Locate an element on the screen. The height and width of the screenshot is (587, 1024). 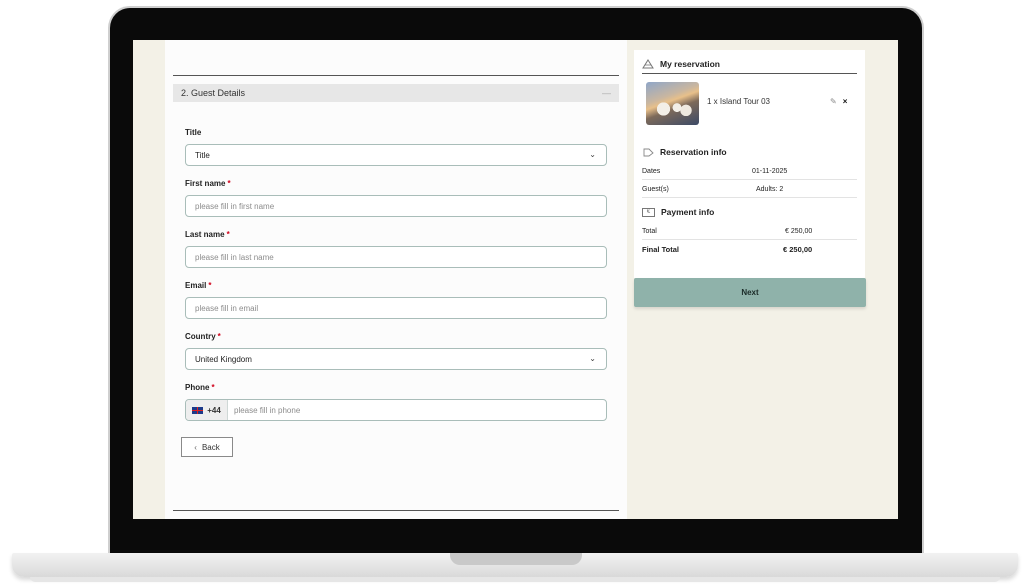
payment-row-final-total: Final Total € 250,00 is located at coordinates (749, 249).